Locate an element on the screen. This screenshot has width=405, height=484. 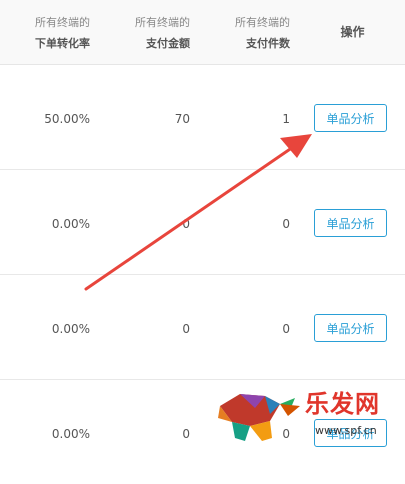
watermark-url: www.spf.cn is located at coordinates (346, 430).